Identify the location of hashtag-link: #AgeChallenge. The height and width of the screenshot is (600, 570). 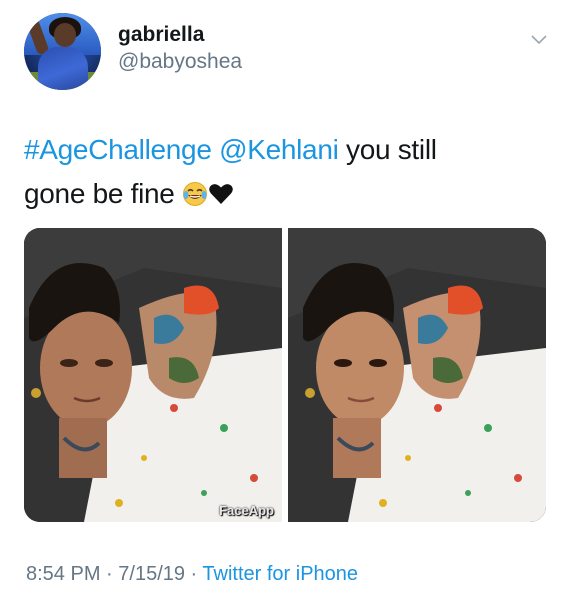
(118, 149).